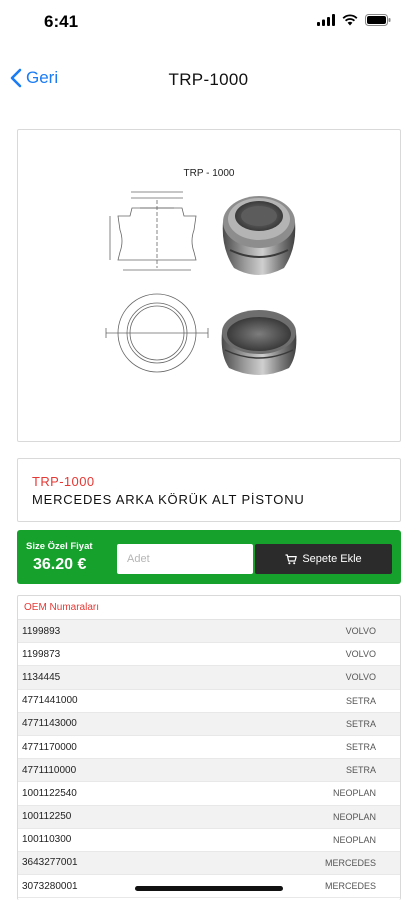 This screenshot has height=900, width=417. Describe the element at coordinates (47, 840) in the screenshot. I see `oem-number: 100110300` at that location.